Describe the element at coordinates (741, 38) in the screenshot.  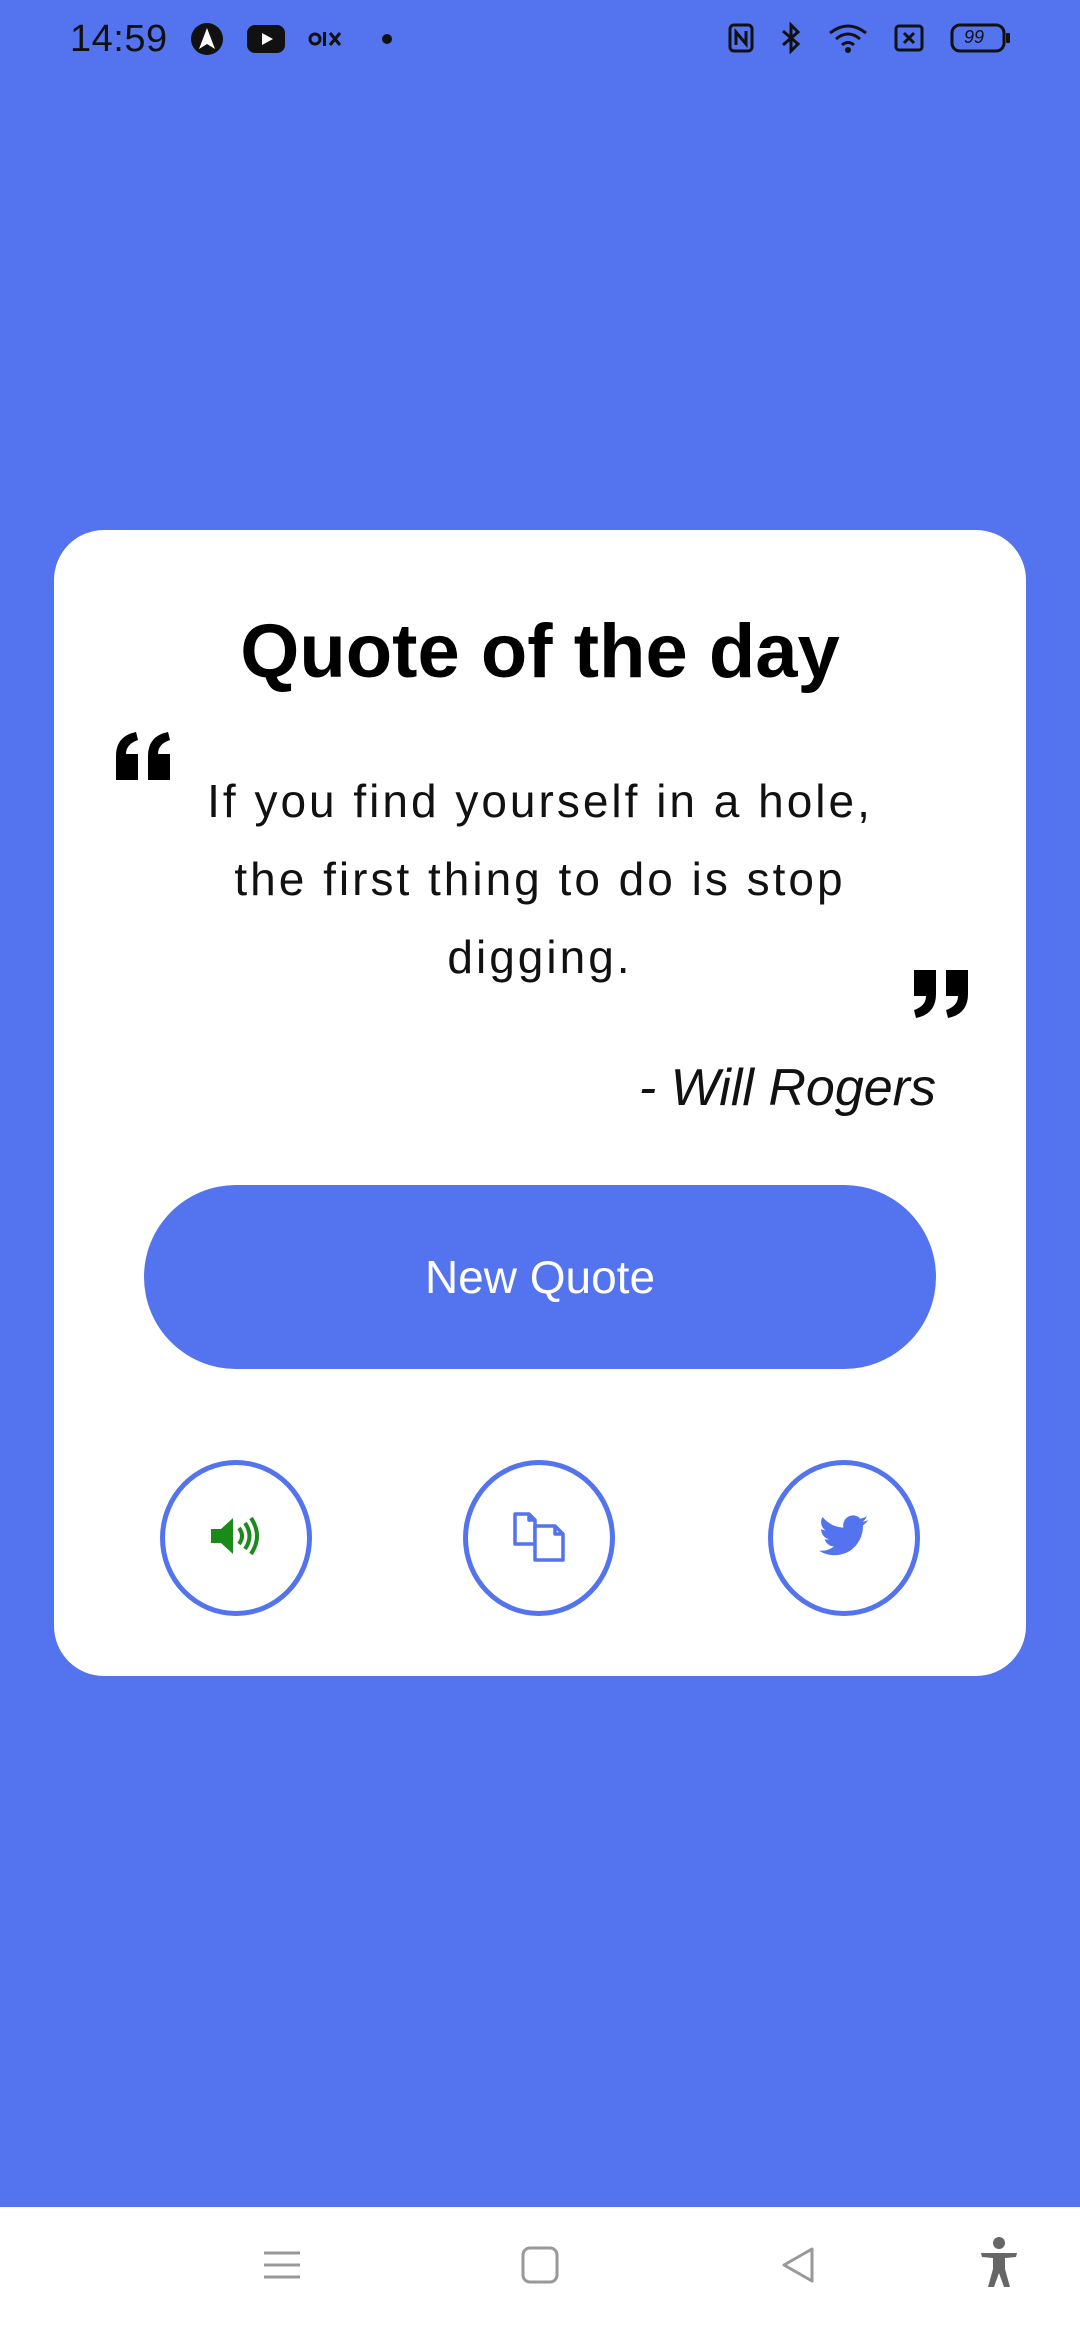
I see `nfc-icon` at that location.